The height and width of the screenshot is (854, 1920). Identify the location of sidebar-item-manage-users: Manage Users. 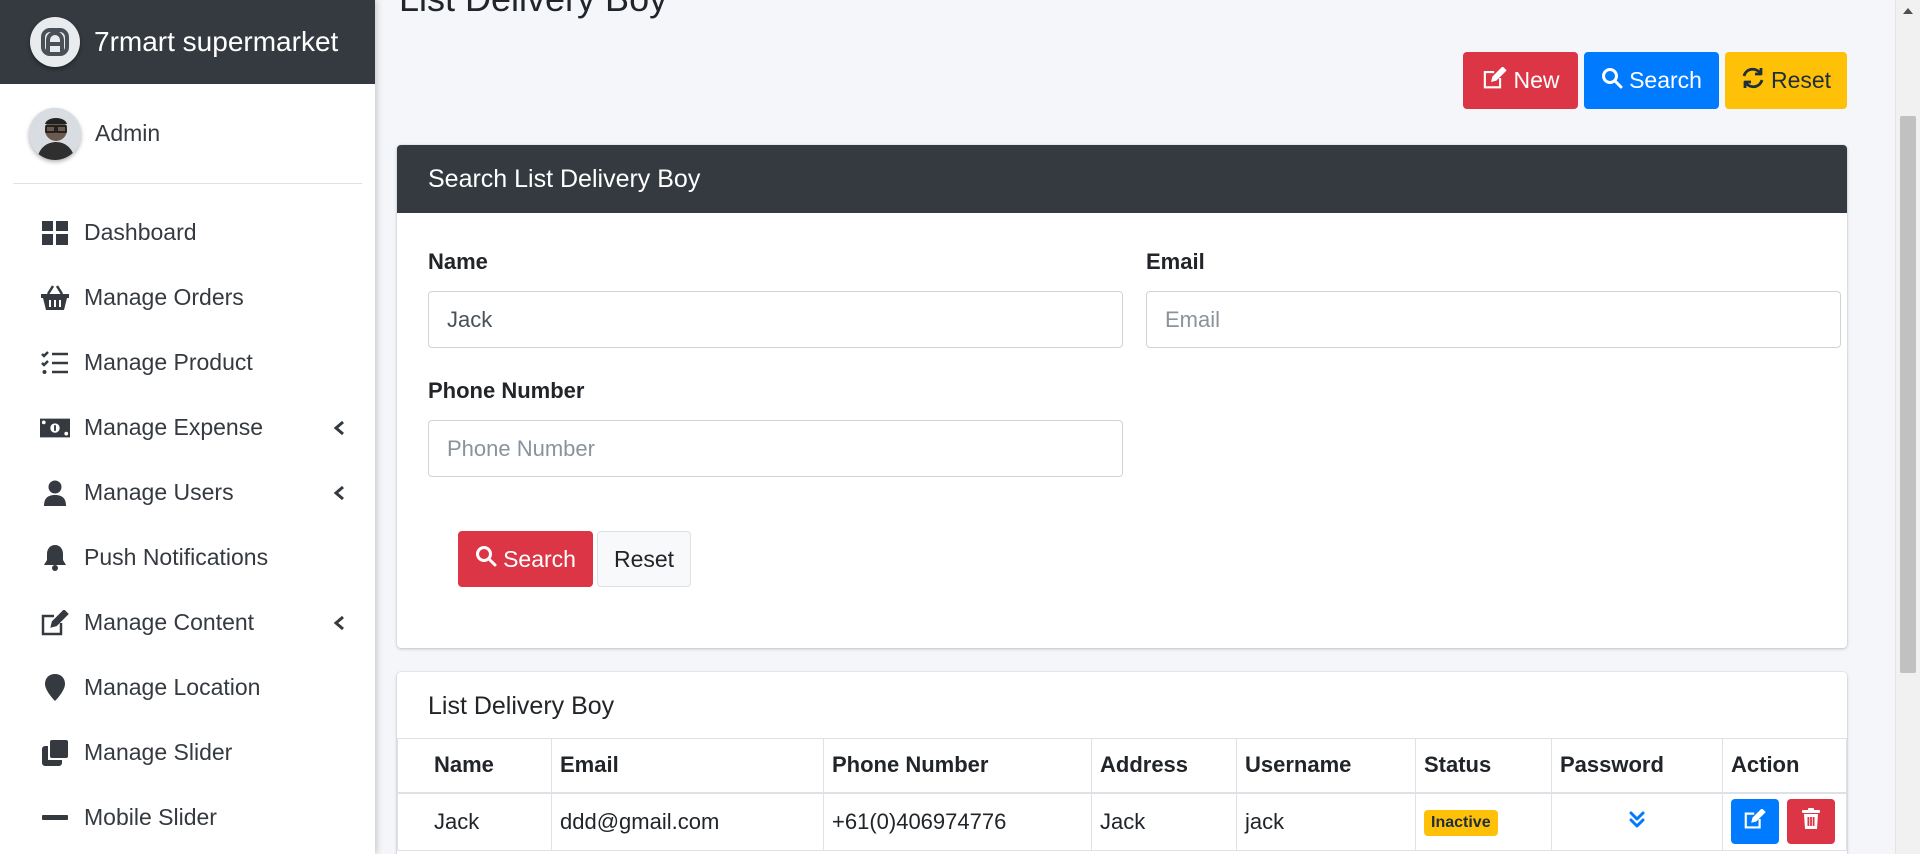
(187, 492).